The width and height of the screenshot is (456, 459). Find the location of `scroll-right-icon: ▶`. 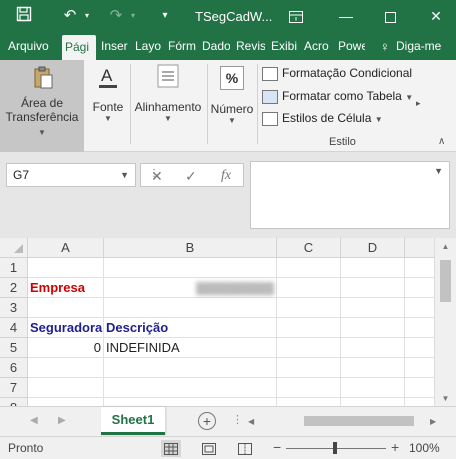

scroll-right-icon: ▶ is located at coordinates (433, 421).